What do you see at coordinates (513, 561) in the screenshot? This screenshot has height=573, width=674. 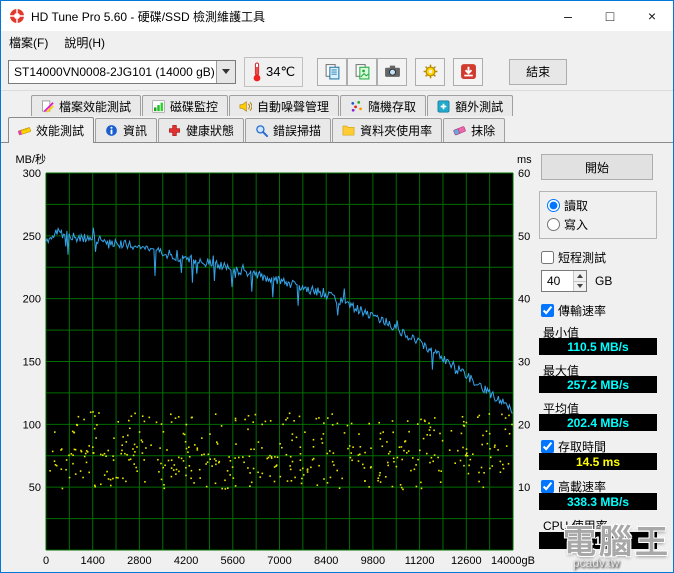 I see `svg-text: 14000gB` at bounding box center [513, 561].